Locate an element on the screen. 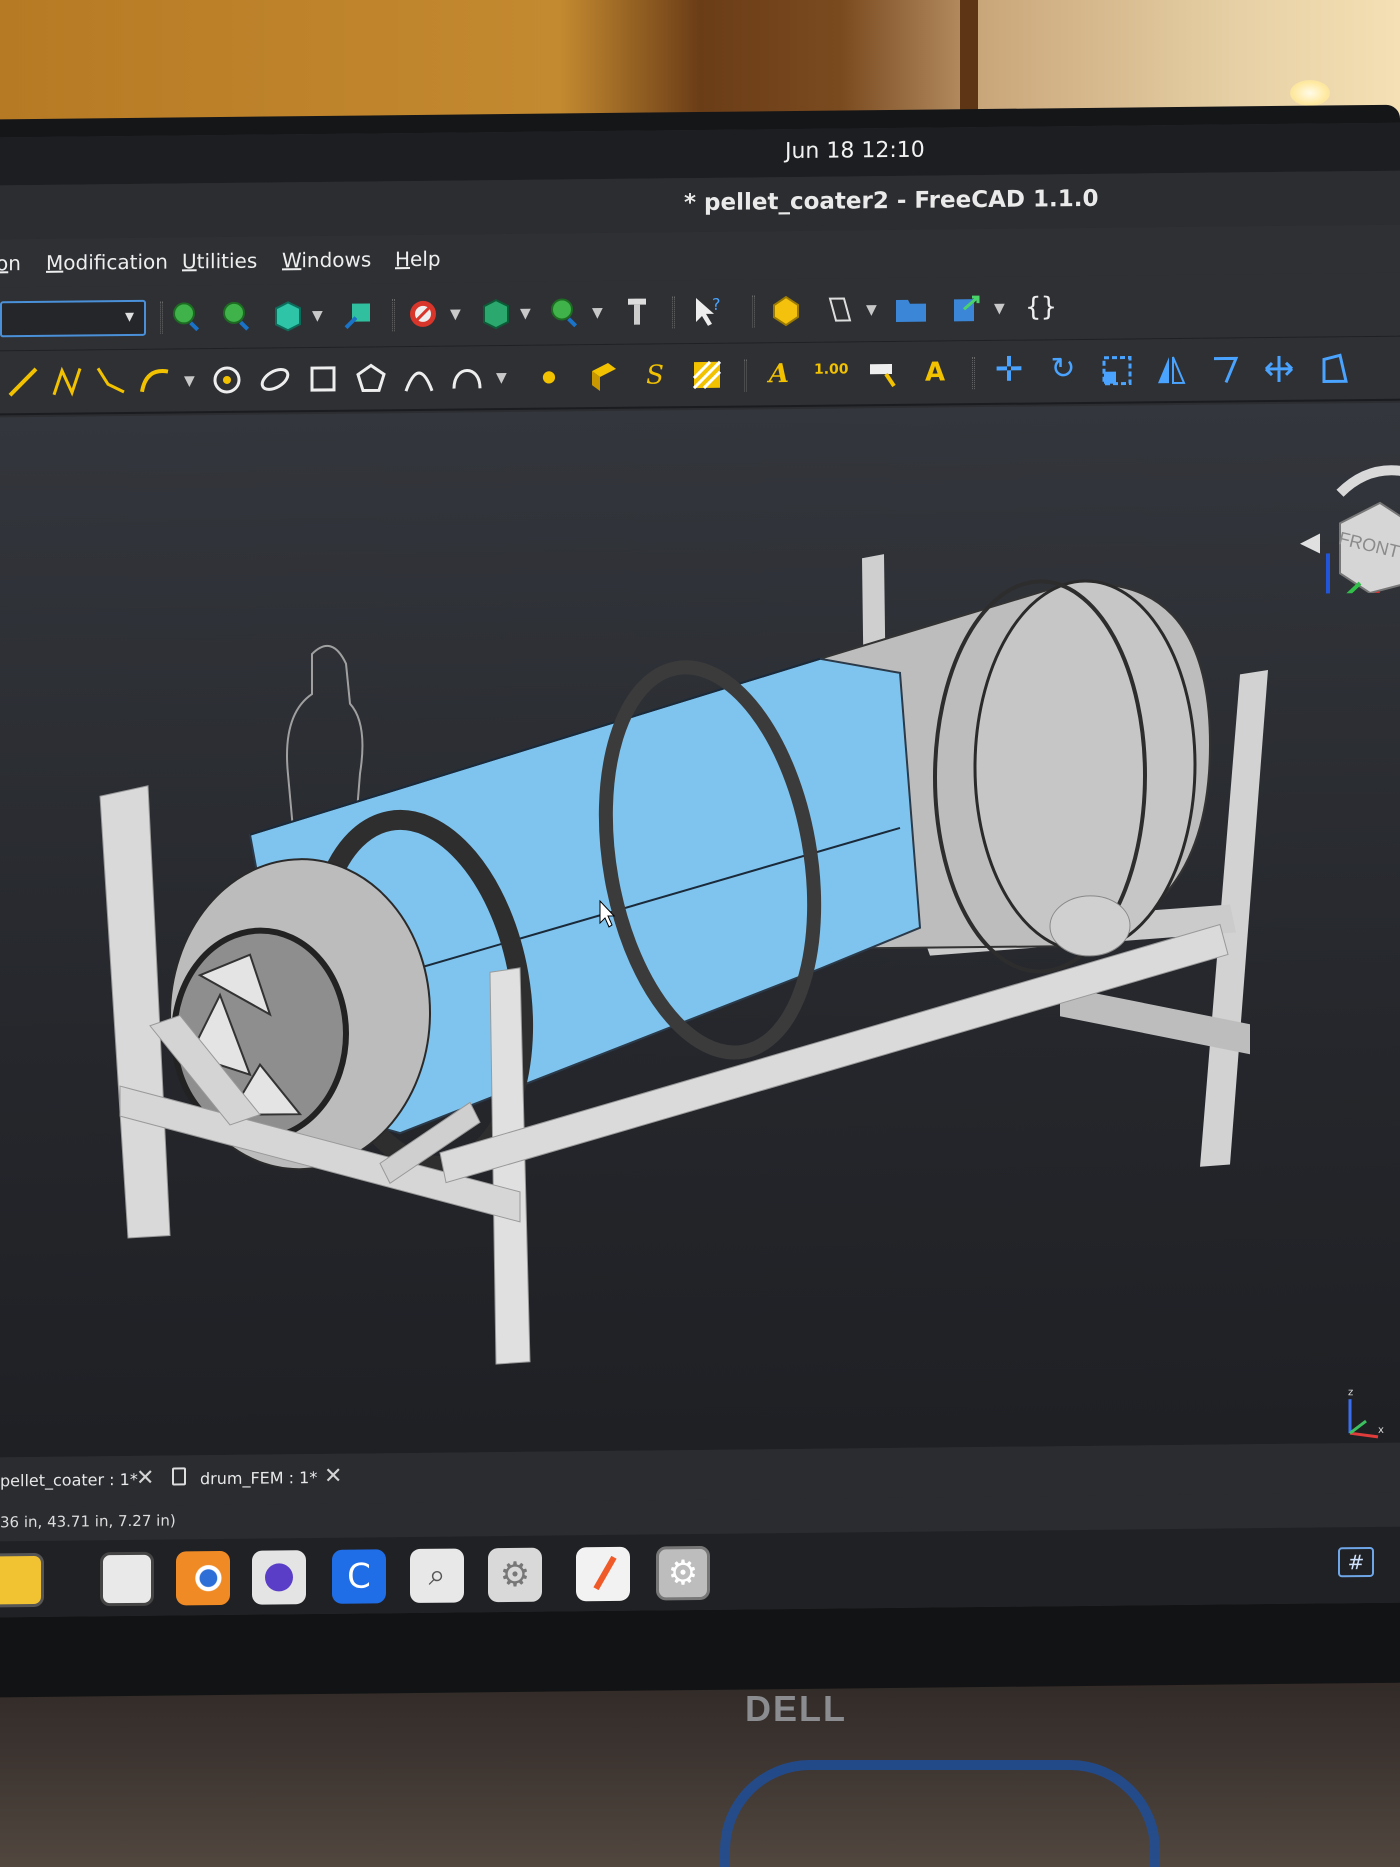 This screenshot has width=1400, height=1867. taskbar-dock: C ⌕ ⚙ ⚙ # is located at coordinates (700, 1572).